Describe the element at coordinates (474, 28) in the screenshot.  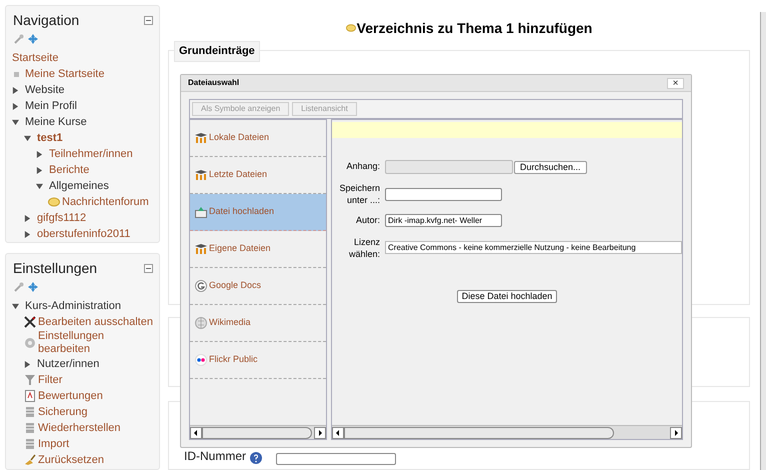
I see `page-title: Verzeichnis zu Thema 1 hinzufügen` at that location.